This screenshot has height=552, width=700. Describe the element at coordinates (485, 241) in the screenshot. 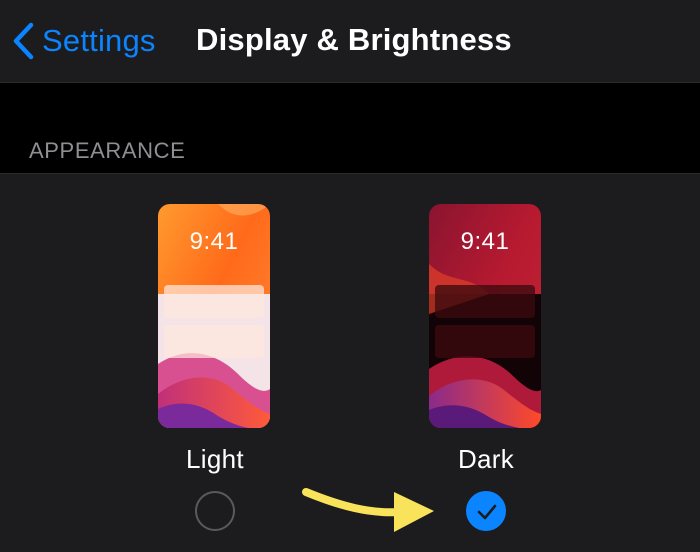

I see `dark-preview-time: 9:41` at that location.